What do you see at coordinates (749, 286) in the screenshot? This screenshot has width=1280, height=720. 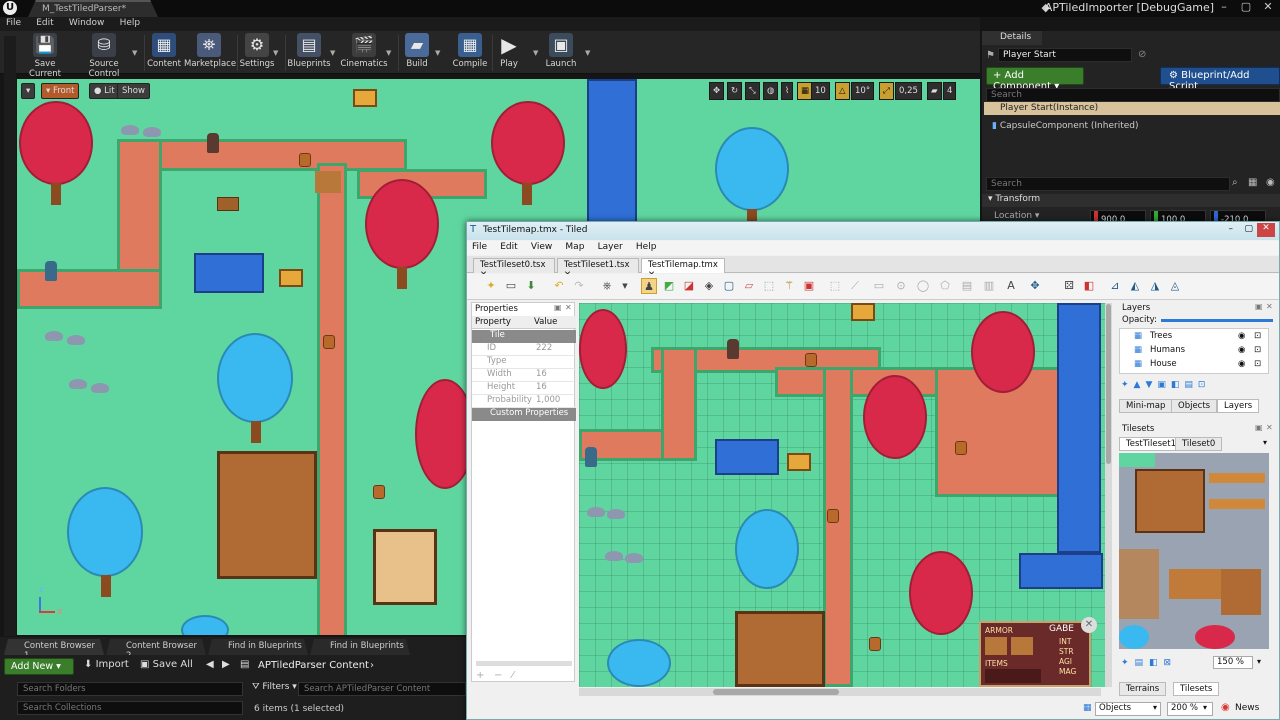 I see `eraser-icon: ▱` at bounding box center [749, 286].